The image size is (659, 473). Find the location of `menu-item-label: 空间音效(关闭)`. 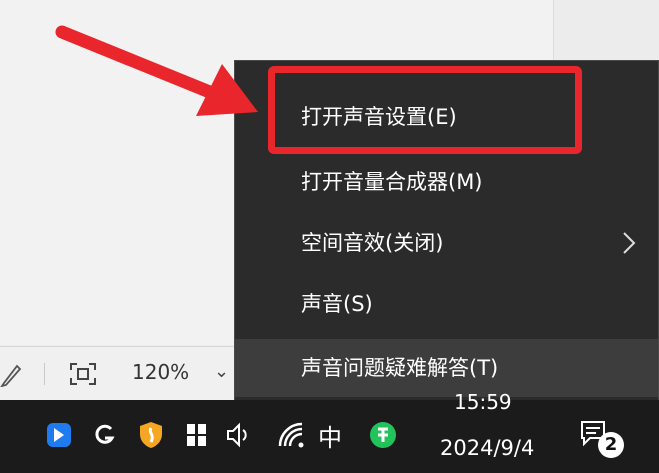

menu-item-label: 空间音效(关闭) is located at coordinates (372, 243).